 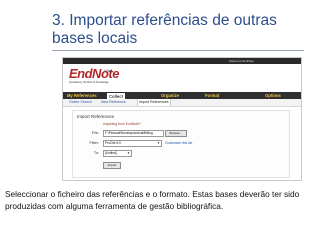 What do you see at coordinates (94, 143) in the screenshot?
I see `filter-label: Filter:` at bounding box center [94, 143].